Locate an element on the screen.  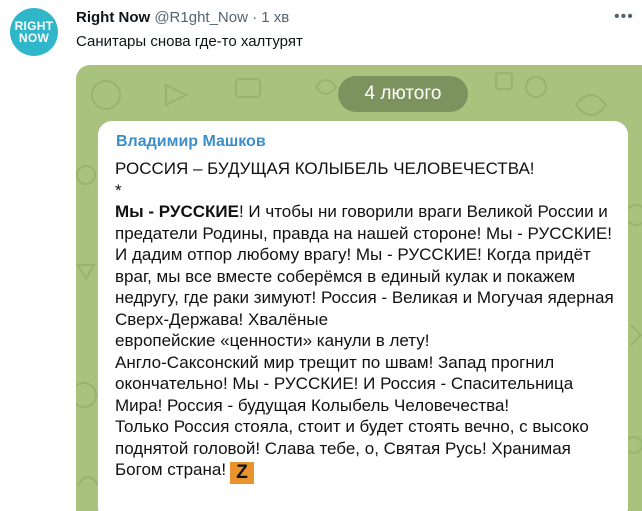
avatar-line-2: NOW is located at coordinates (34, 38).